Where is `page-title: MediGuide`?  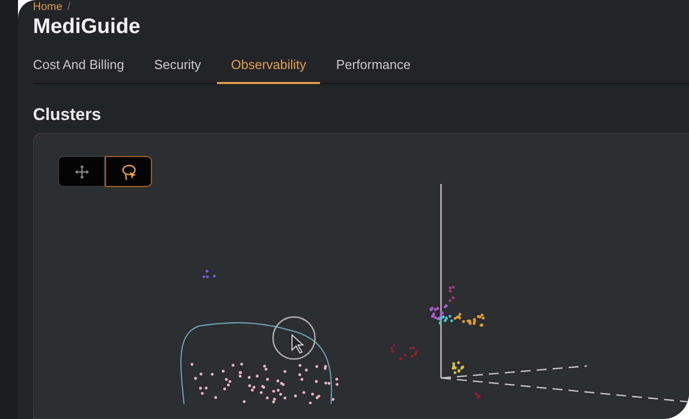
page-title: MediGuide is located at coordinates (87, 27).